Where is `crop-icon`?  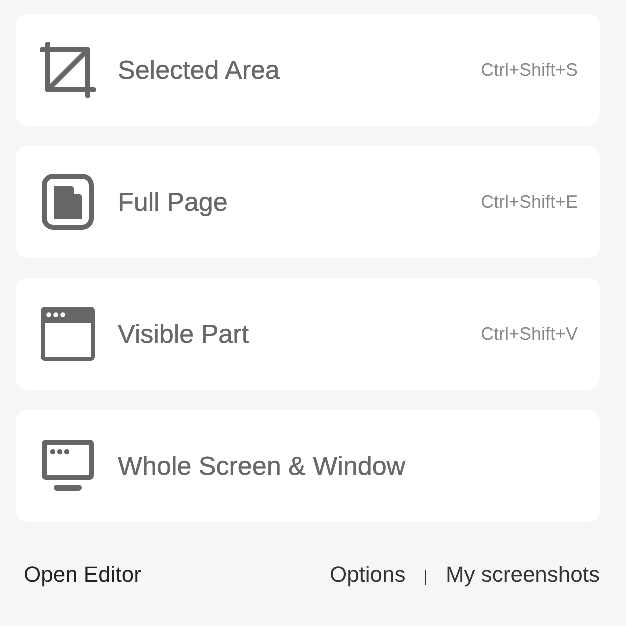 crop-icon is located at coordinates (68, 70).